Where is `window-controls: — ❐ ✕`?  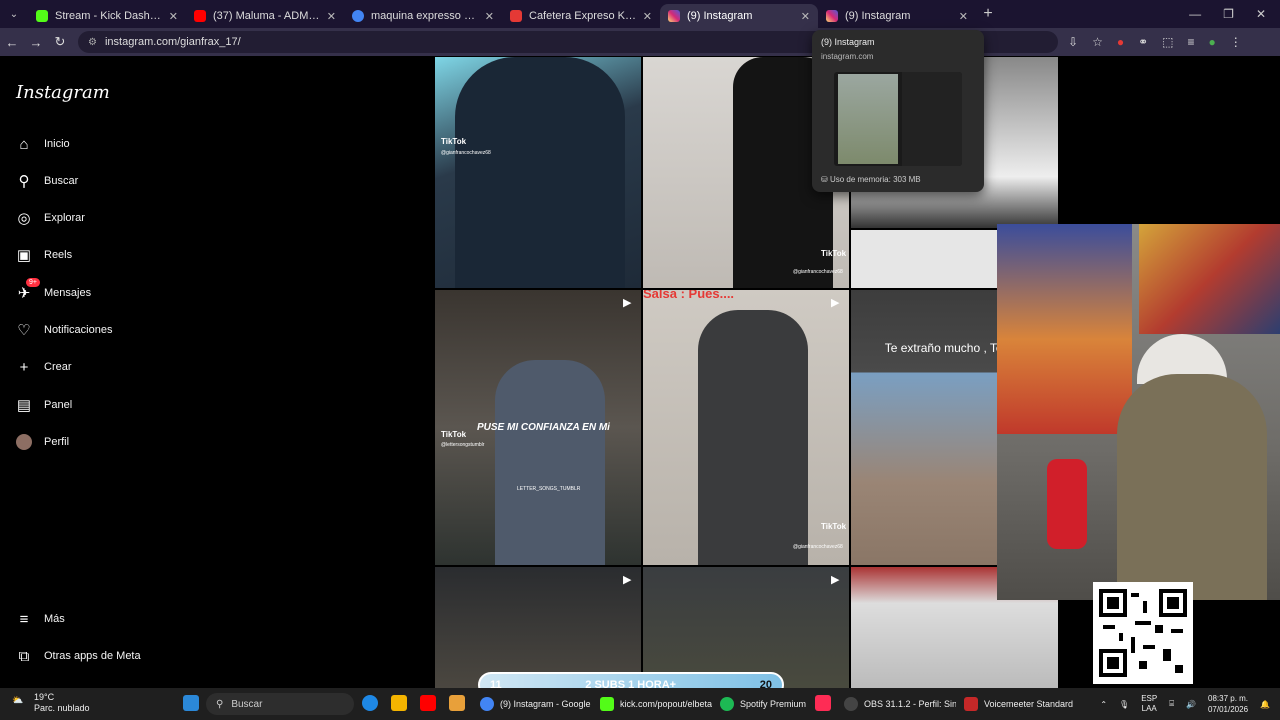 window-controls: — ❐ ✕ is located at coordinates (1234, 14).